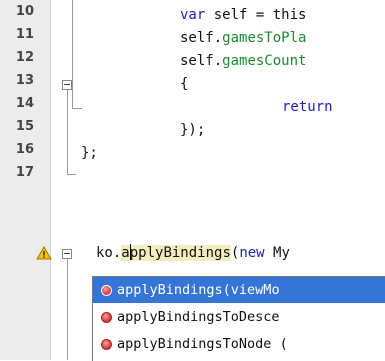 Image resolution: width=385 pixels, height=361 pixels. What do you see at coordinates (24, 57) in the screenshot?
I see `line-number: 12` at bounding box center [24, 57].